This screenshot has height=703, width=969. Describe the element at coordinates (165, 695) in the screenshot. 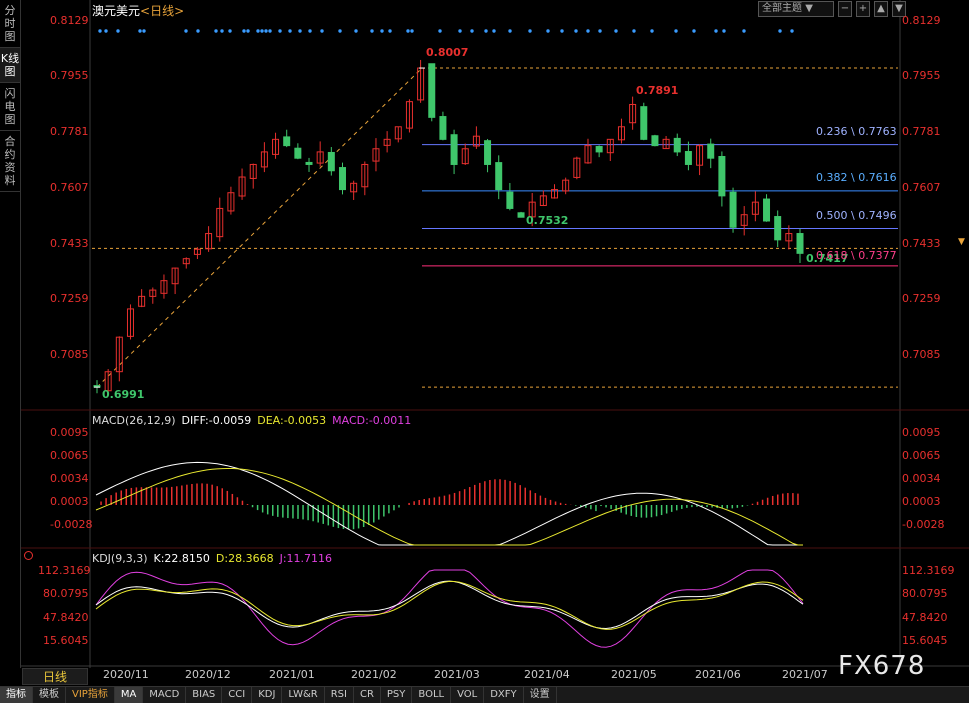

I see `indicator-macd: MACD` at that location.